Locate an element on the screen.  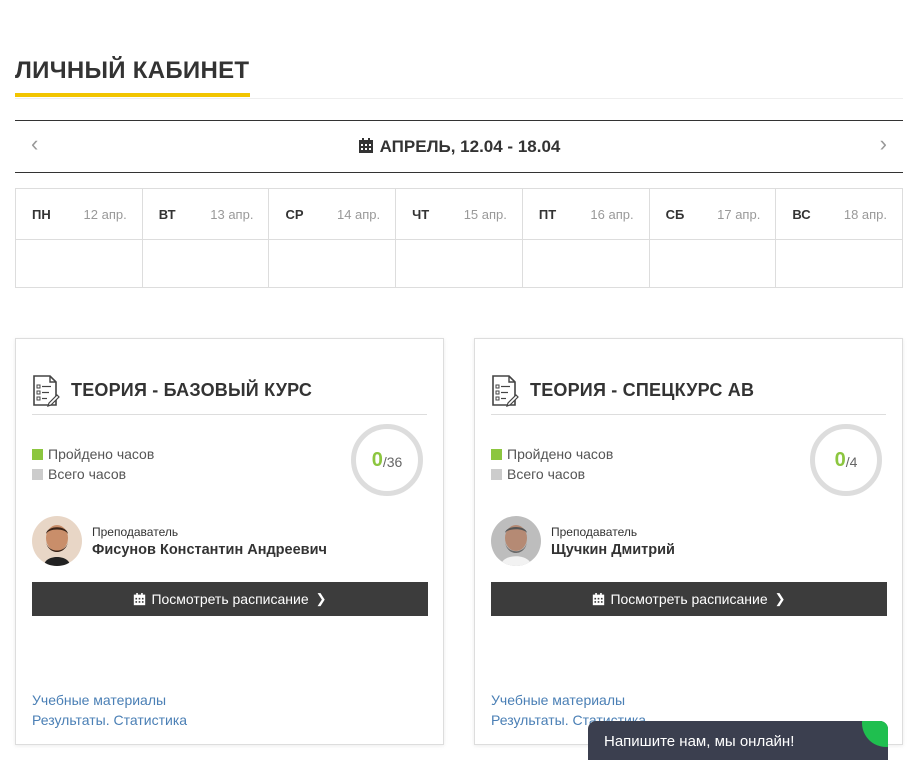
course-title: ТЕОРИЯ - СПЕЦКУРС АВ is located at coordinates (642, 390).